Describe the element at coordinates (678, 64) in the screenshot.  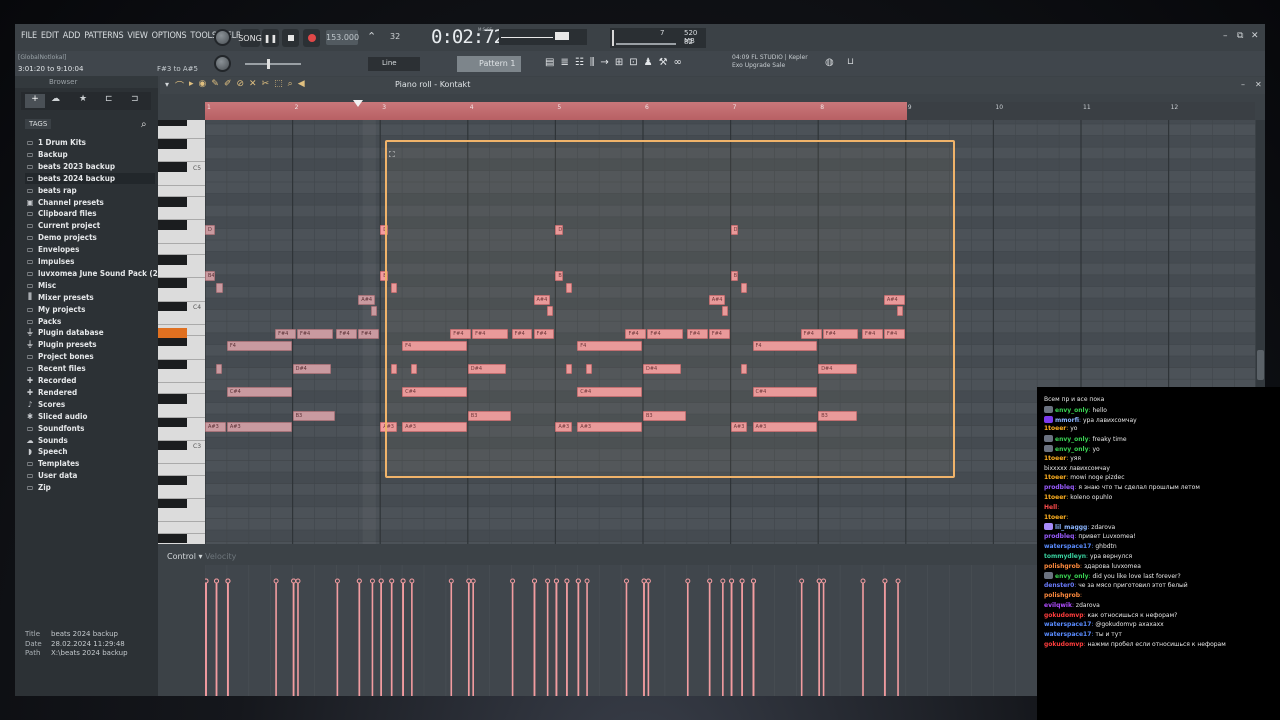
I see `link-icon: ∞` at that location.